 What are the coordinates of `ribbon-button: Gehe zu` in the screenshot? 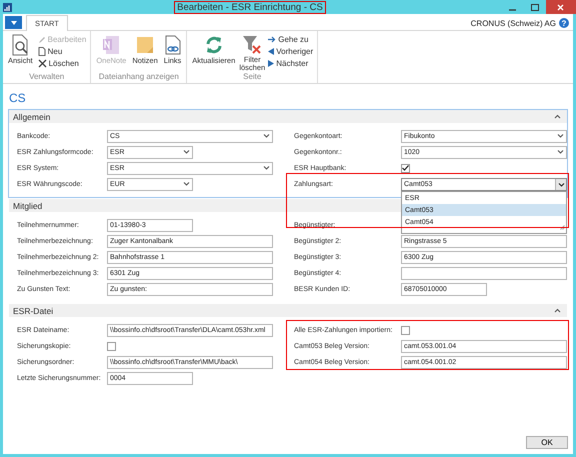 It's located at (291, 39).